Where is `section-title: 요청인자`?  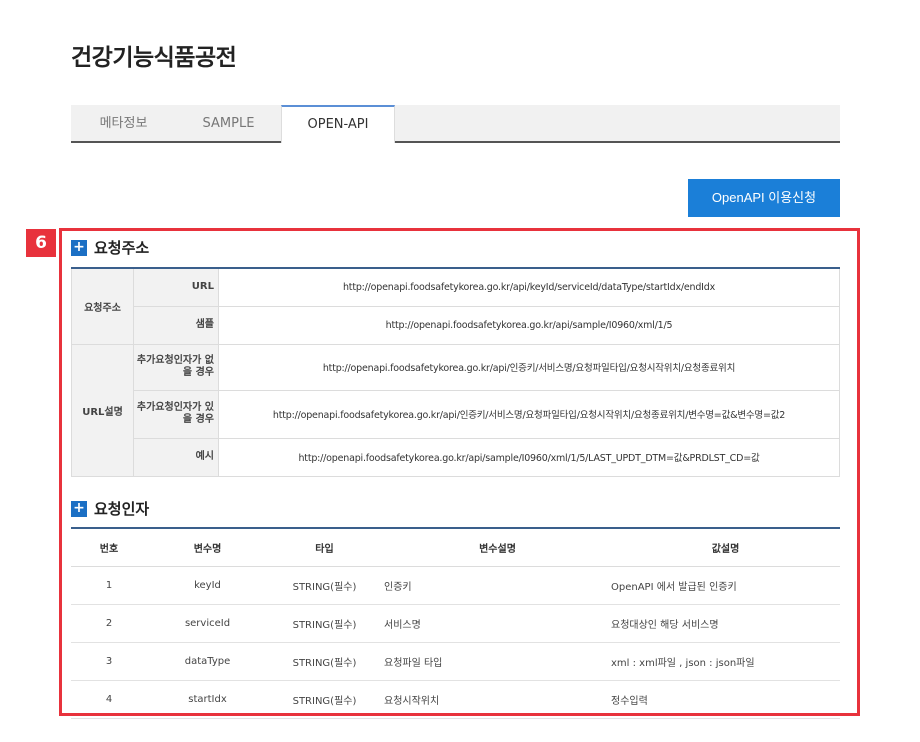 section-title: 요청인자 is located at coordinates (122, 509).